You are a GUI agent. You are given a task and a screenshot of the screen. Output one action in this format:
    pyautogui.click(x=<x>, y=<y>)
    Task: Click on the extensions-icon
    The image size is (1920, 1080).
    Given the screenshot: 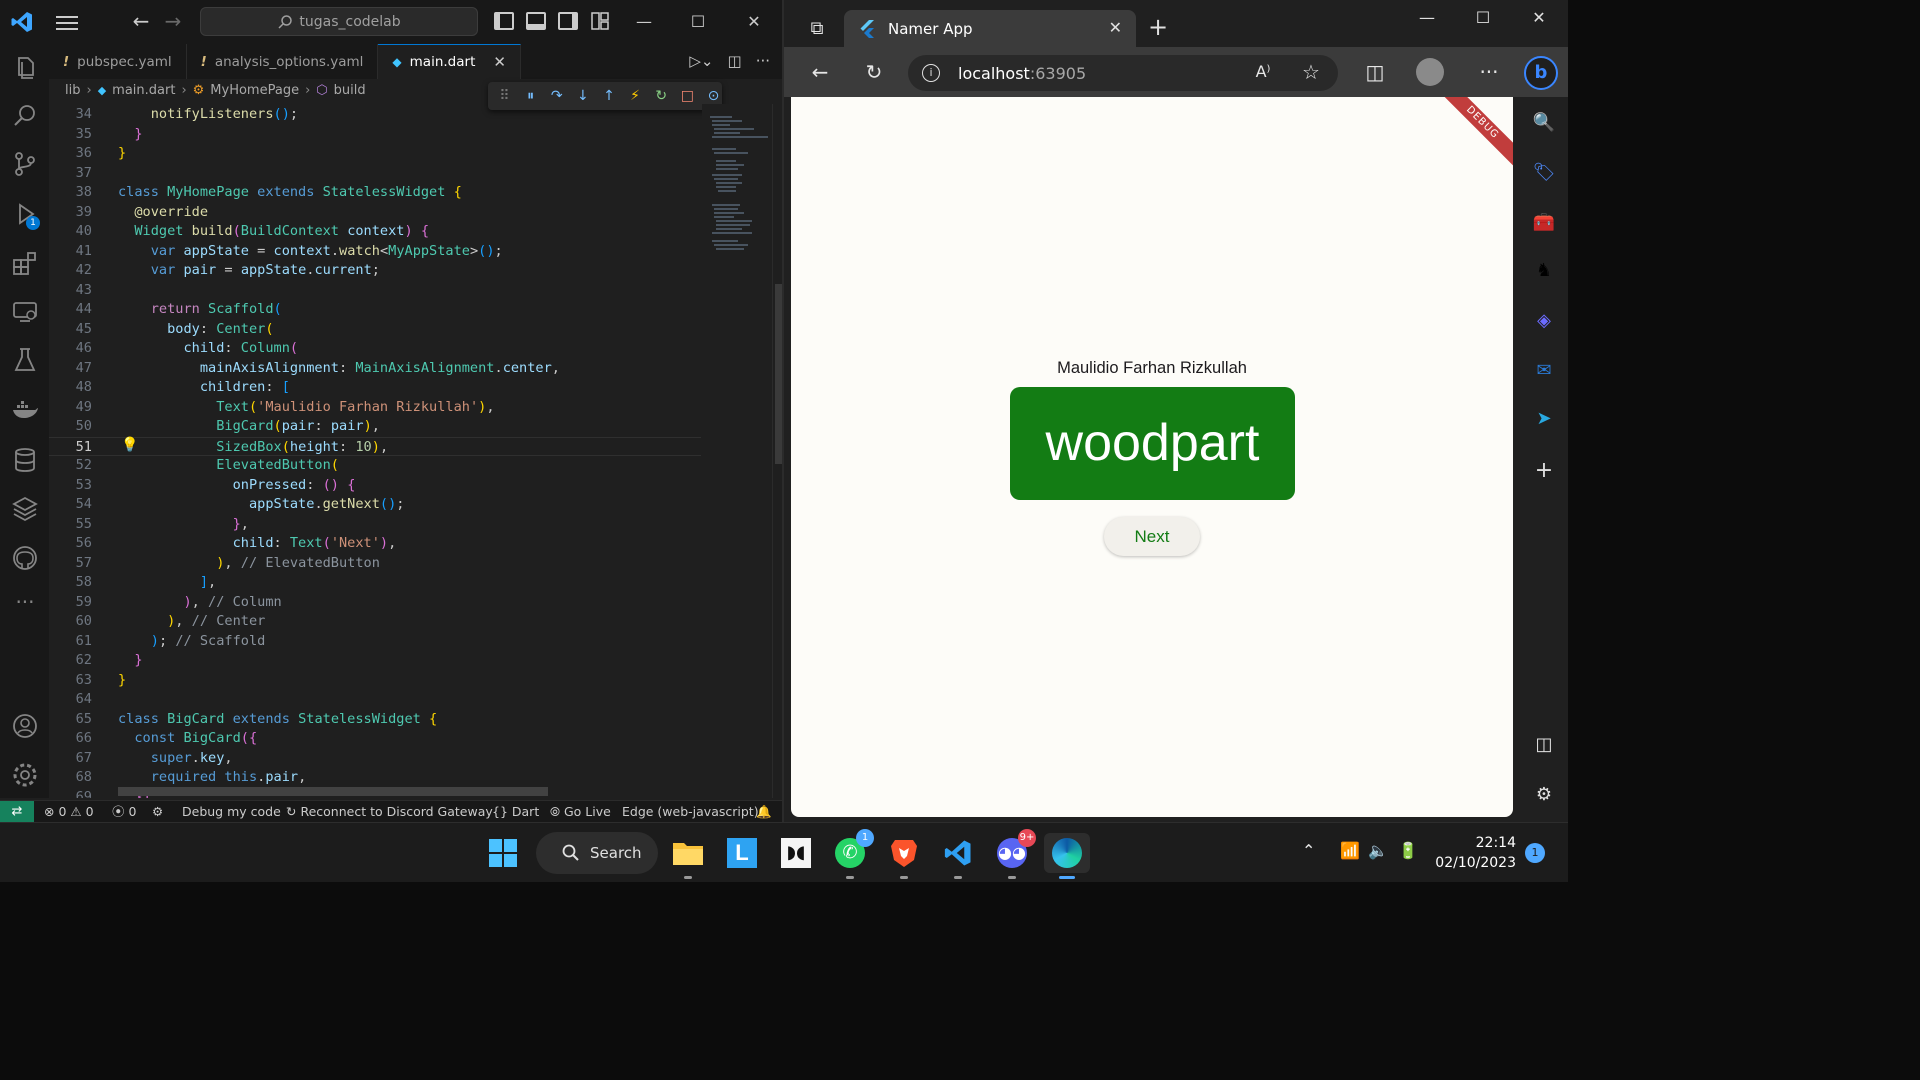 What is the action you would take?
    pyautogui.click(x=25, y=264)
    